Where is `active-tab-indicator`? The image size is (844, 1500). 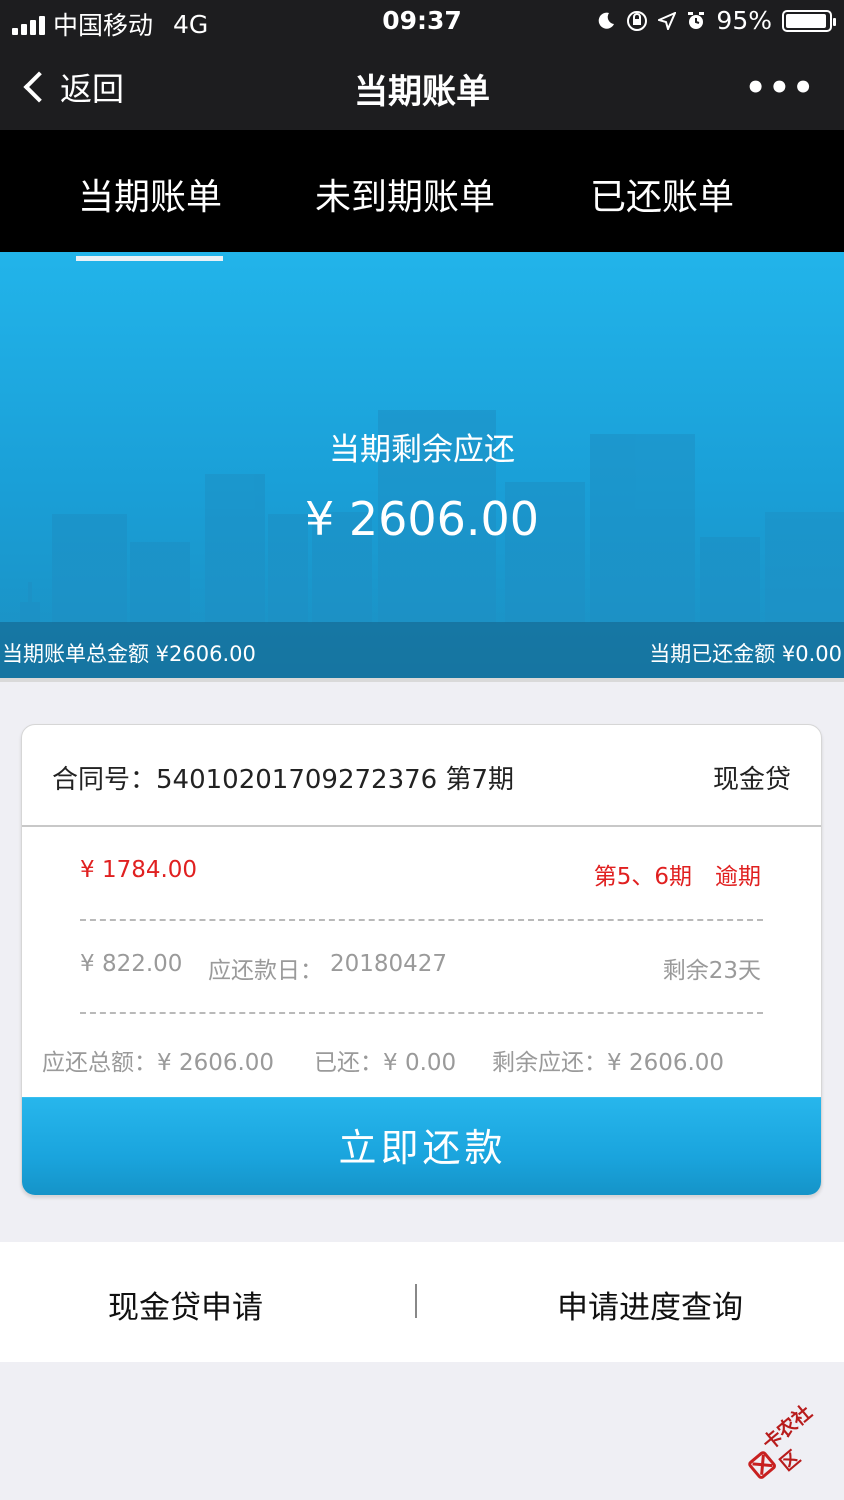
active-tab-indicator is located at coordinates (149, 258).